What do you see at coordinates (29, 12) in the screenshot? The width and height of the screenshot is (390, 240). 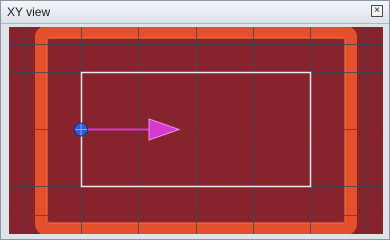 I see `window-title: XY view` at bounding box center [29, 12].